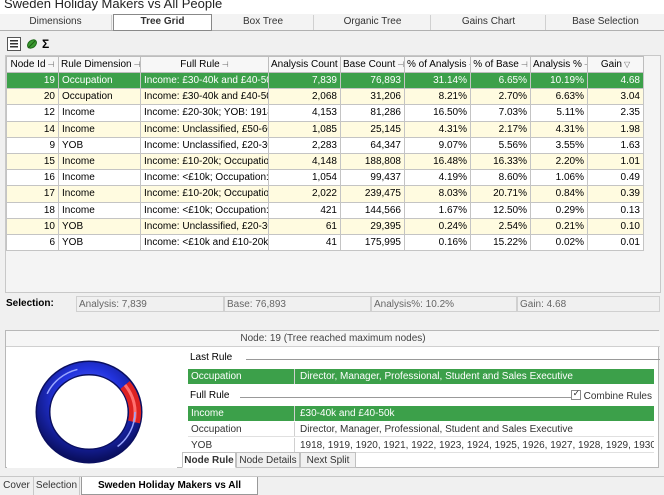 This screenshot has height=495, width=664. I want to click on table-cell: 2.20%, so click(559, 161).